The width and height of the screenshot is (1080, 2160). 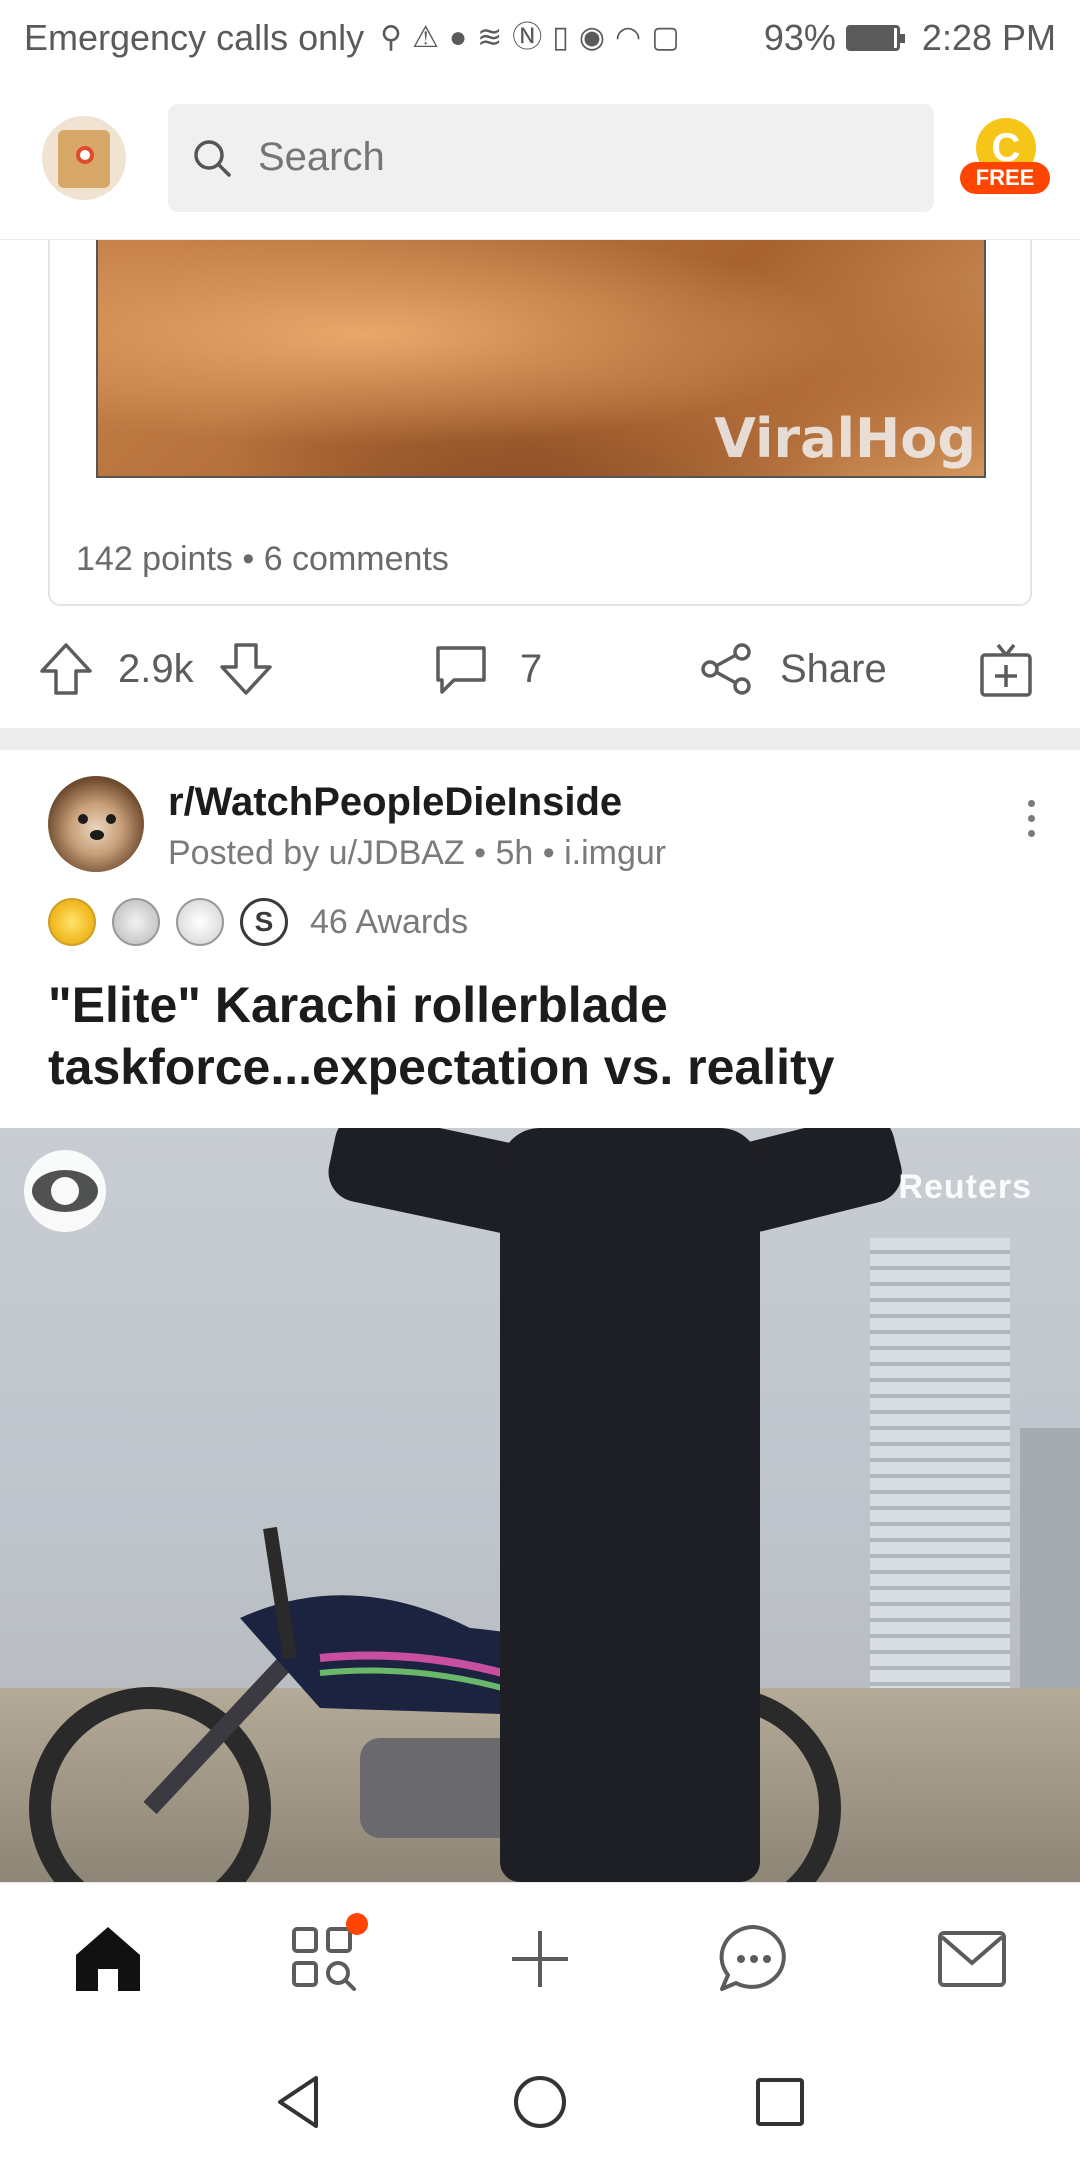 What do you see at coordinates (490, 37) in the screenshot?
I see `swipe-icon: ≋` at bounding box center [490, 37].